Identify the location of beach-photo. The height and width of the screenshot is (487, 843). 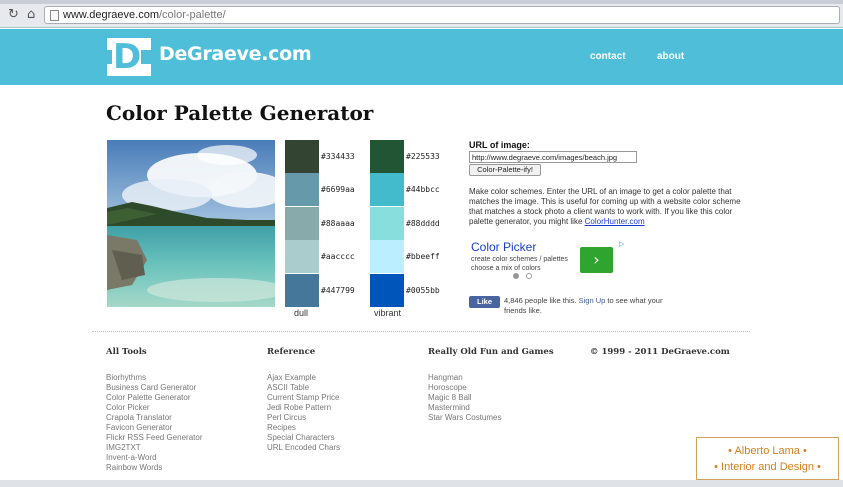
(191, 223).